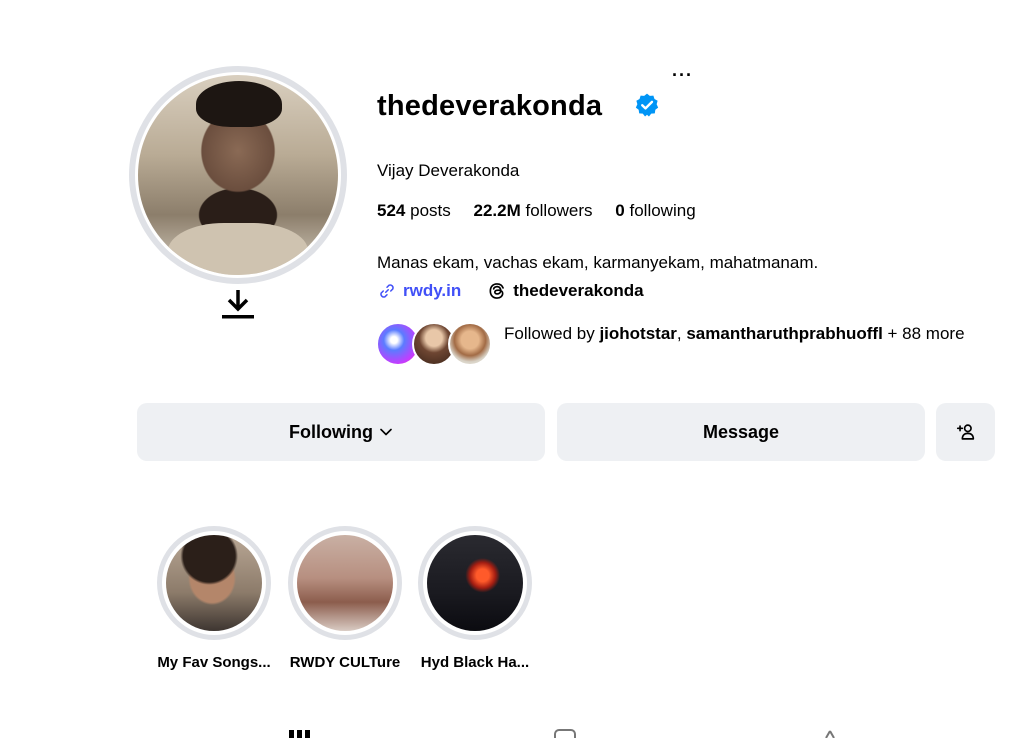  Describe the element at coordinates (414, 210) in the screenshot. I see `posts-count: 524 posts` at that location.